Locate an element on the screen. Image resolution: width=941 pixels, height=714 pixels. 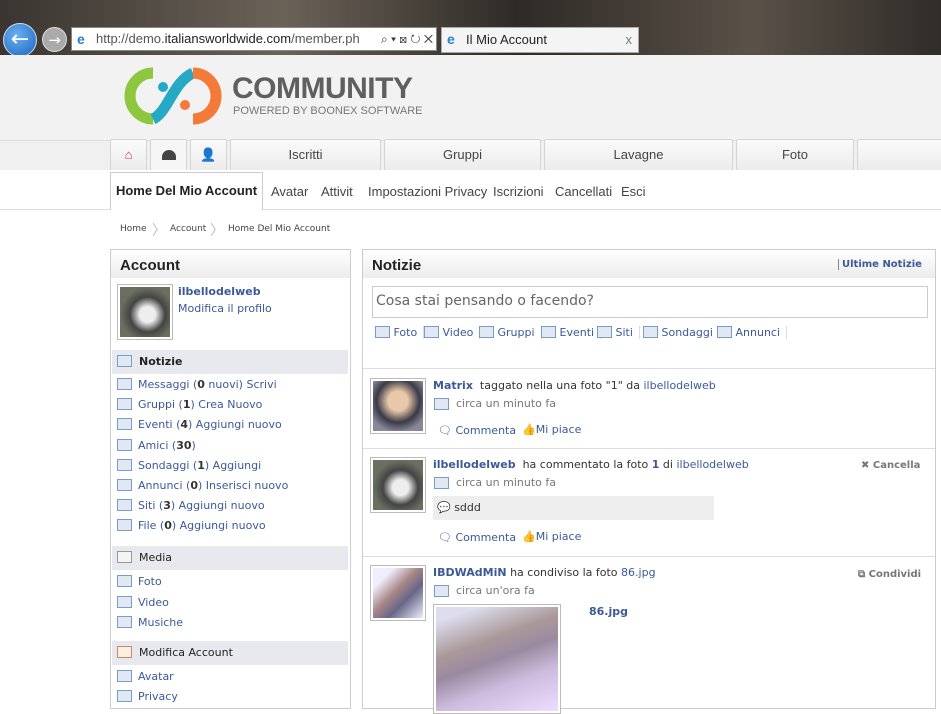
comment-icon: 🗨 is located at coordinates (445, 430).